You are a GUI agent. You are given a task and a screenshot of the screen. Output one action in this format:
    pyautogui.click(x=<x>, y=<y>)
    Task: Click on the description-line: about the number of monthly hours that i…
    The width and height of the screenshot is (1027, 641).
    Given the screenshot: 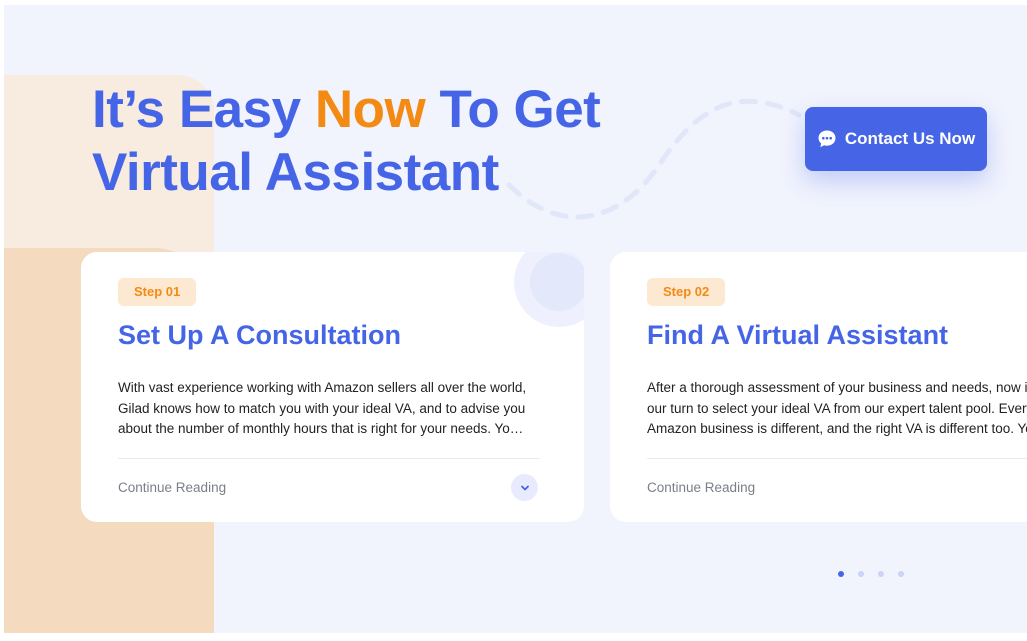 What is the action you would take?
    pyautogui.click(x=323, y=428)
    